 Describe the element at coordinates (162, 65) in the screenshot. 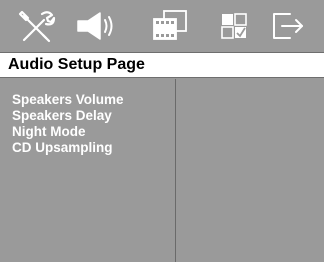

I see `page-title-bar: Audio Setup Page` at that location.